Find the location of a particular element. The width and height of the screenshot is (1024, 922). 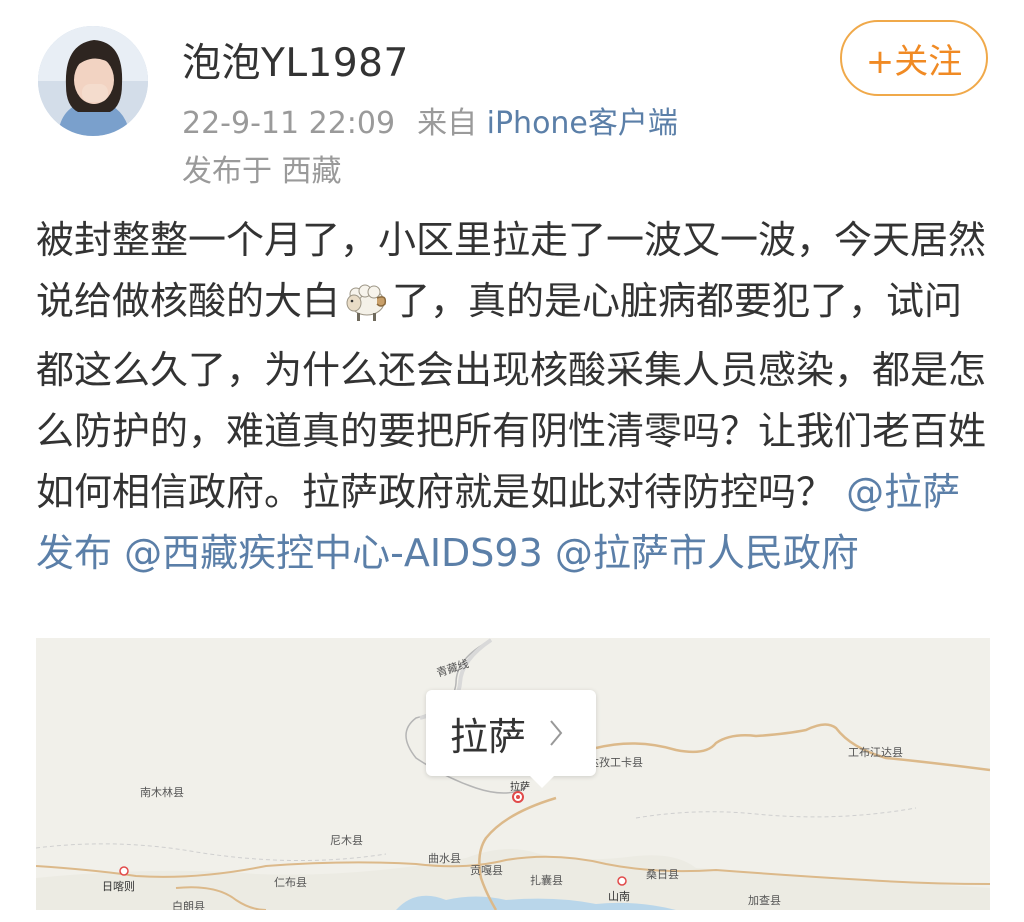

source-prefix: 来自 is located at coordinates (447, 123).